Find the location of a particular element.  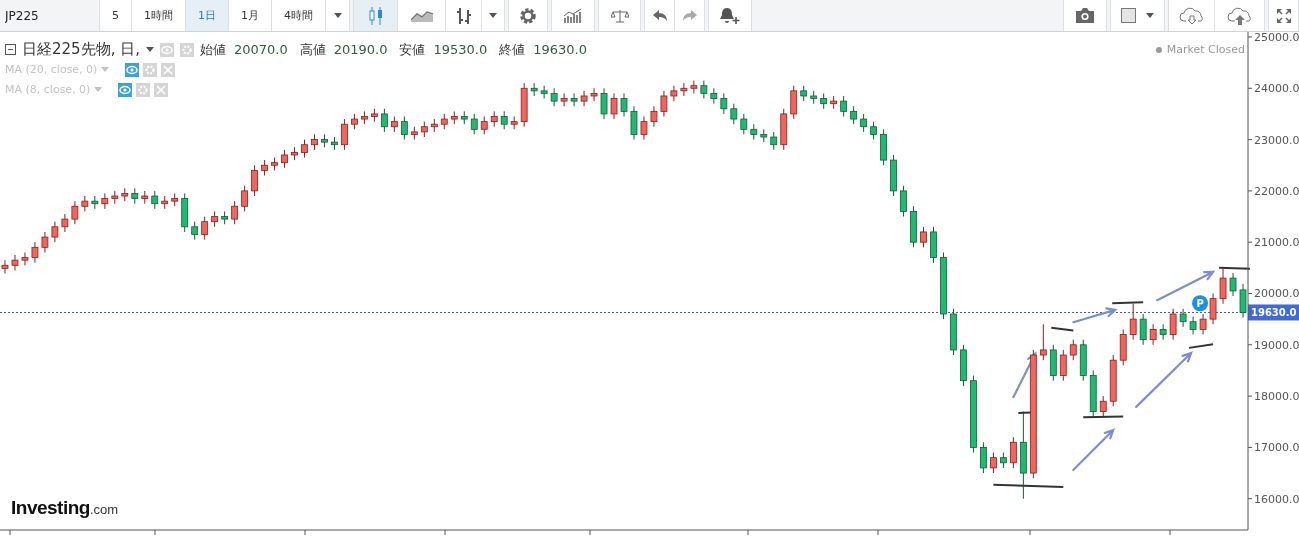

chart-type-dropdown is located at coordinates (493, 15).